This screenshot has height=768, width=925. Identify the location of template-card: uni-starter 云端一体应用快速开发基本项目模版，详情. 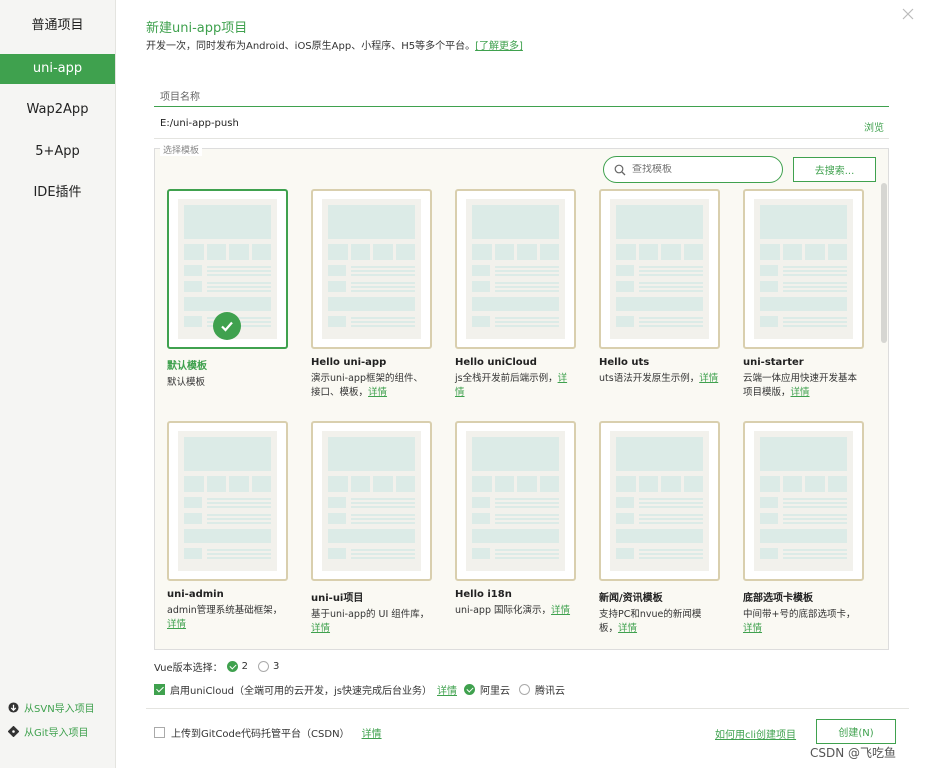
(803, 294).